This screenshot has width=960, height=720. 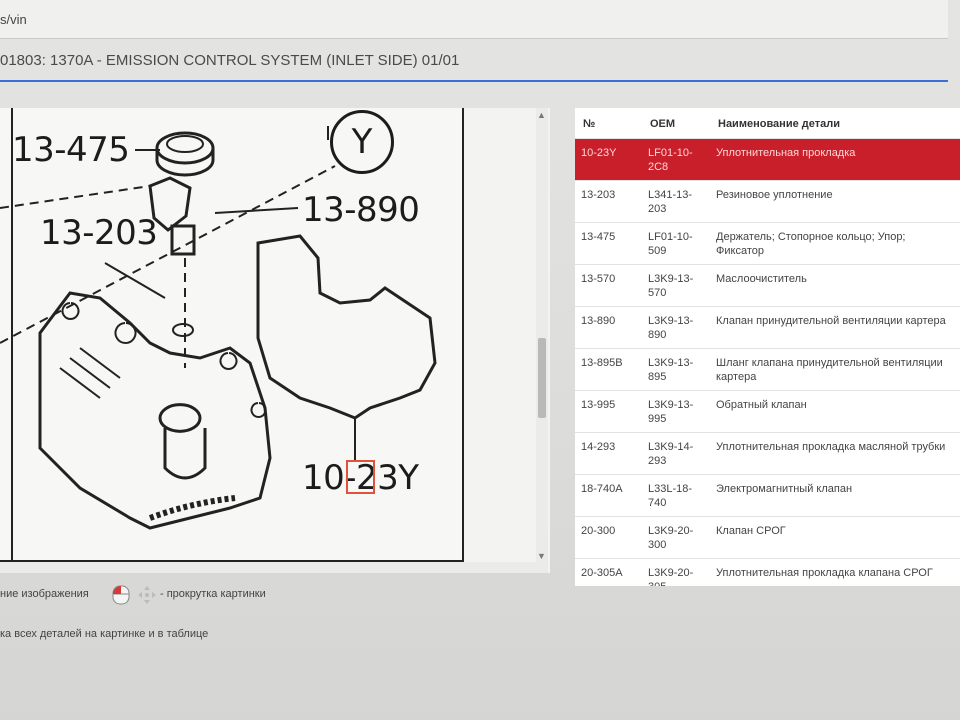 I want to click on cell-part-name: Обратный клапан, so click(x=761, y=405).